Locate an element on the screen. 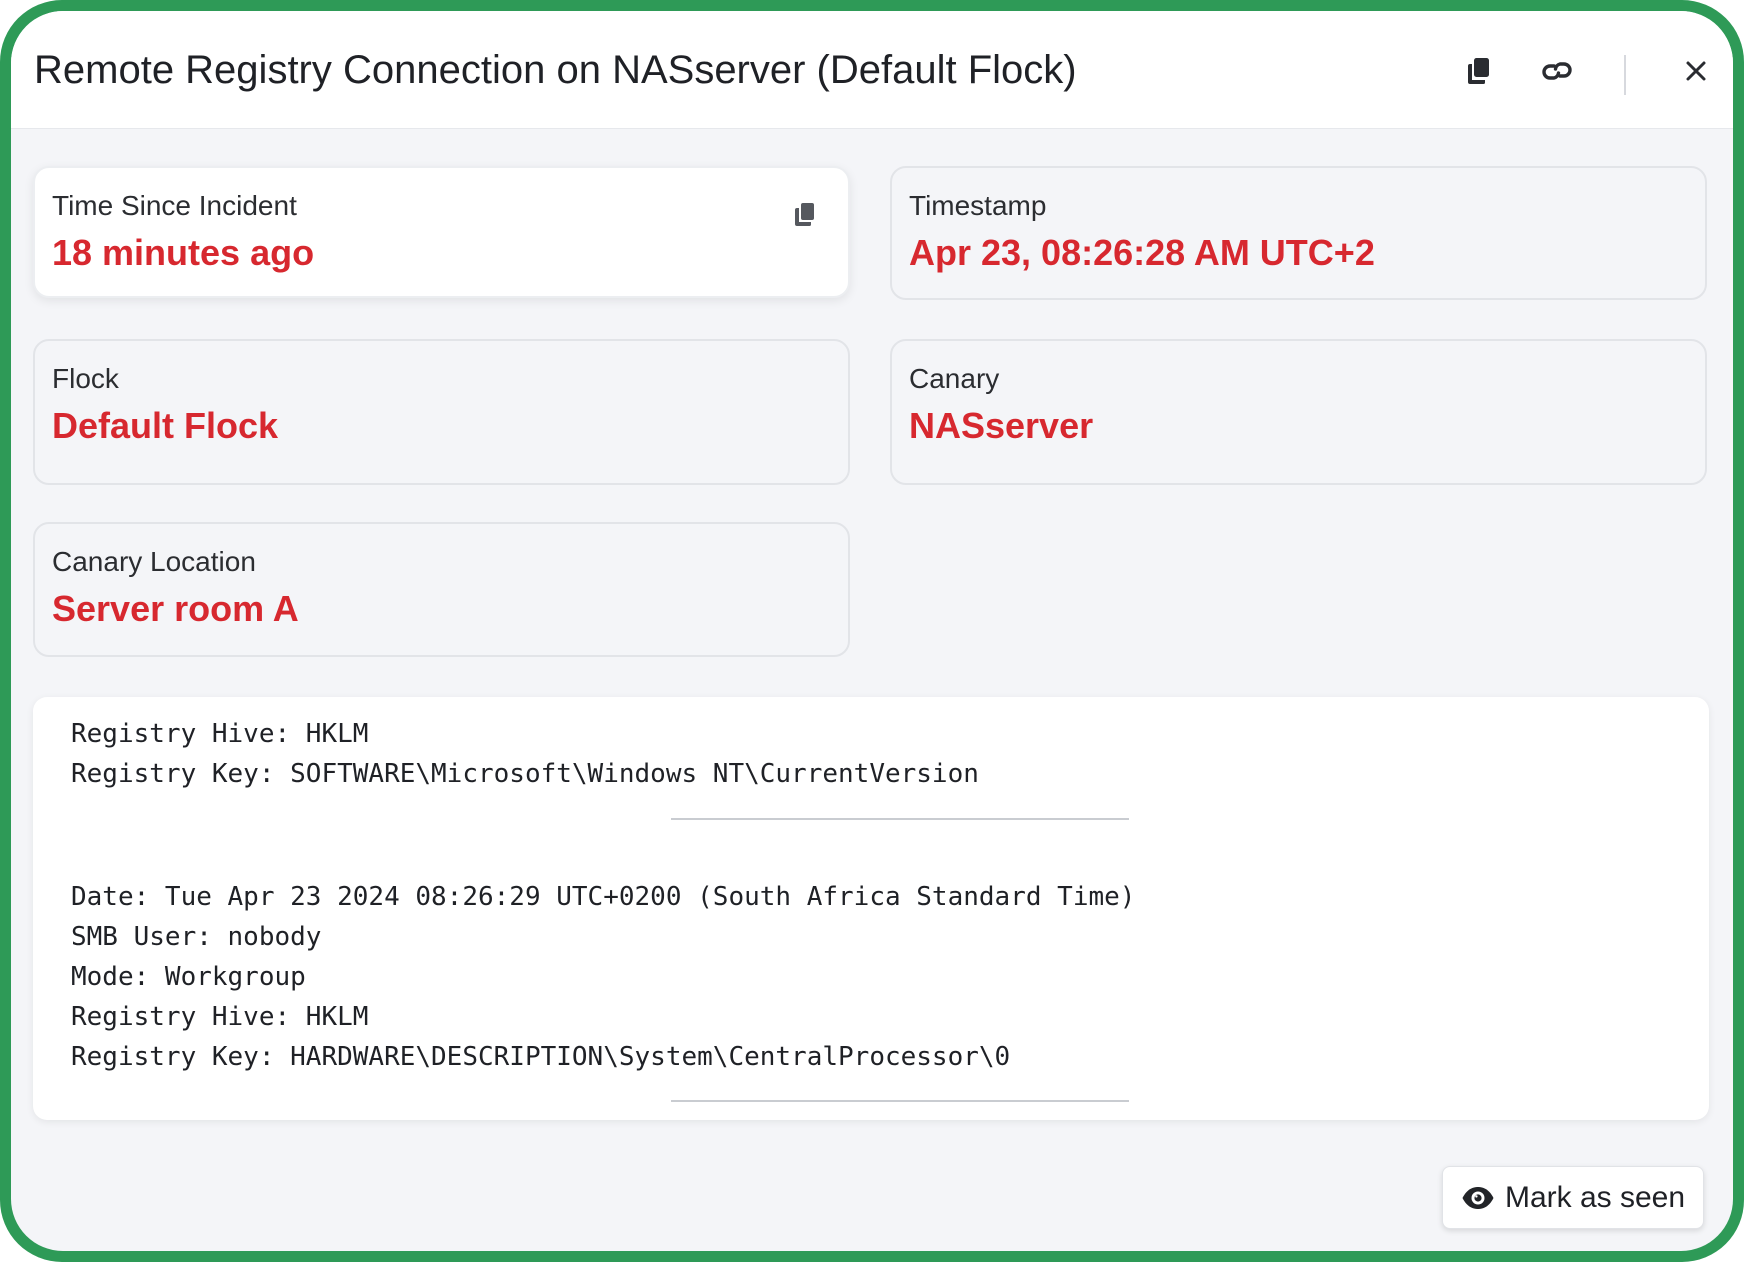 The image size is (1744, 1262). time-since-value: 18 minutes ago is located at coordinates (183, 252).